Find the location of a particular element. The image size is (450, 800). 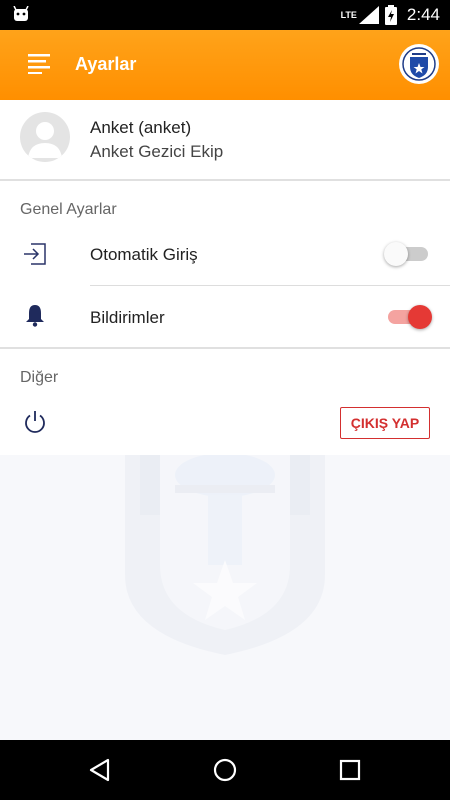

notifications-toggle is located at coordinates (409, 317).